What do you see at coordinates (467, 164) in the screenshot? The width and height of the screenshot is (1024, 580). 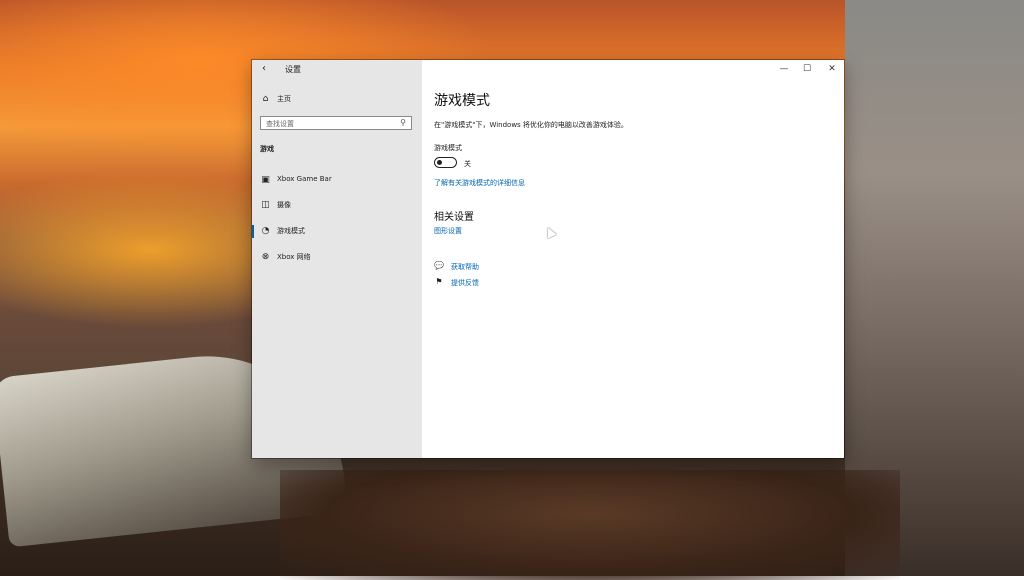 I see `toggle-state-label: 关` at bounding box center [467, 164].